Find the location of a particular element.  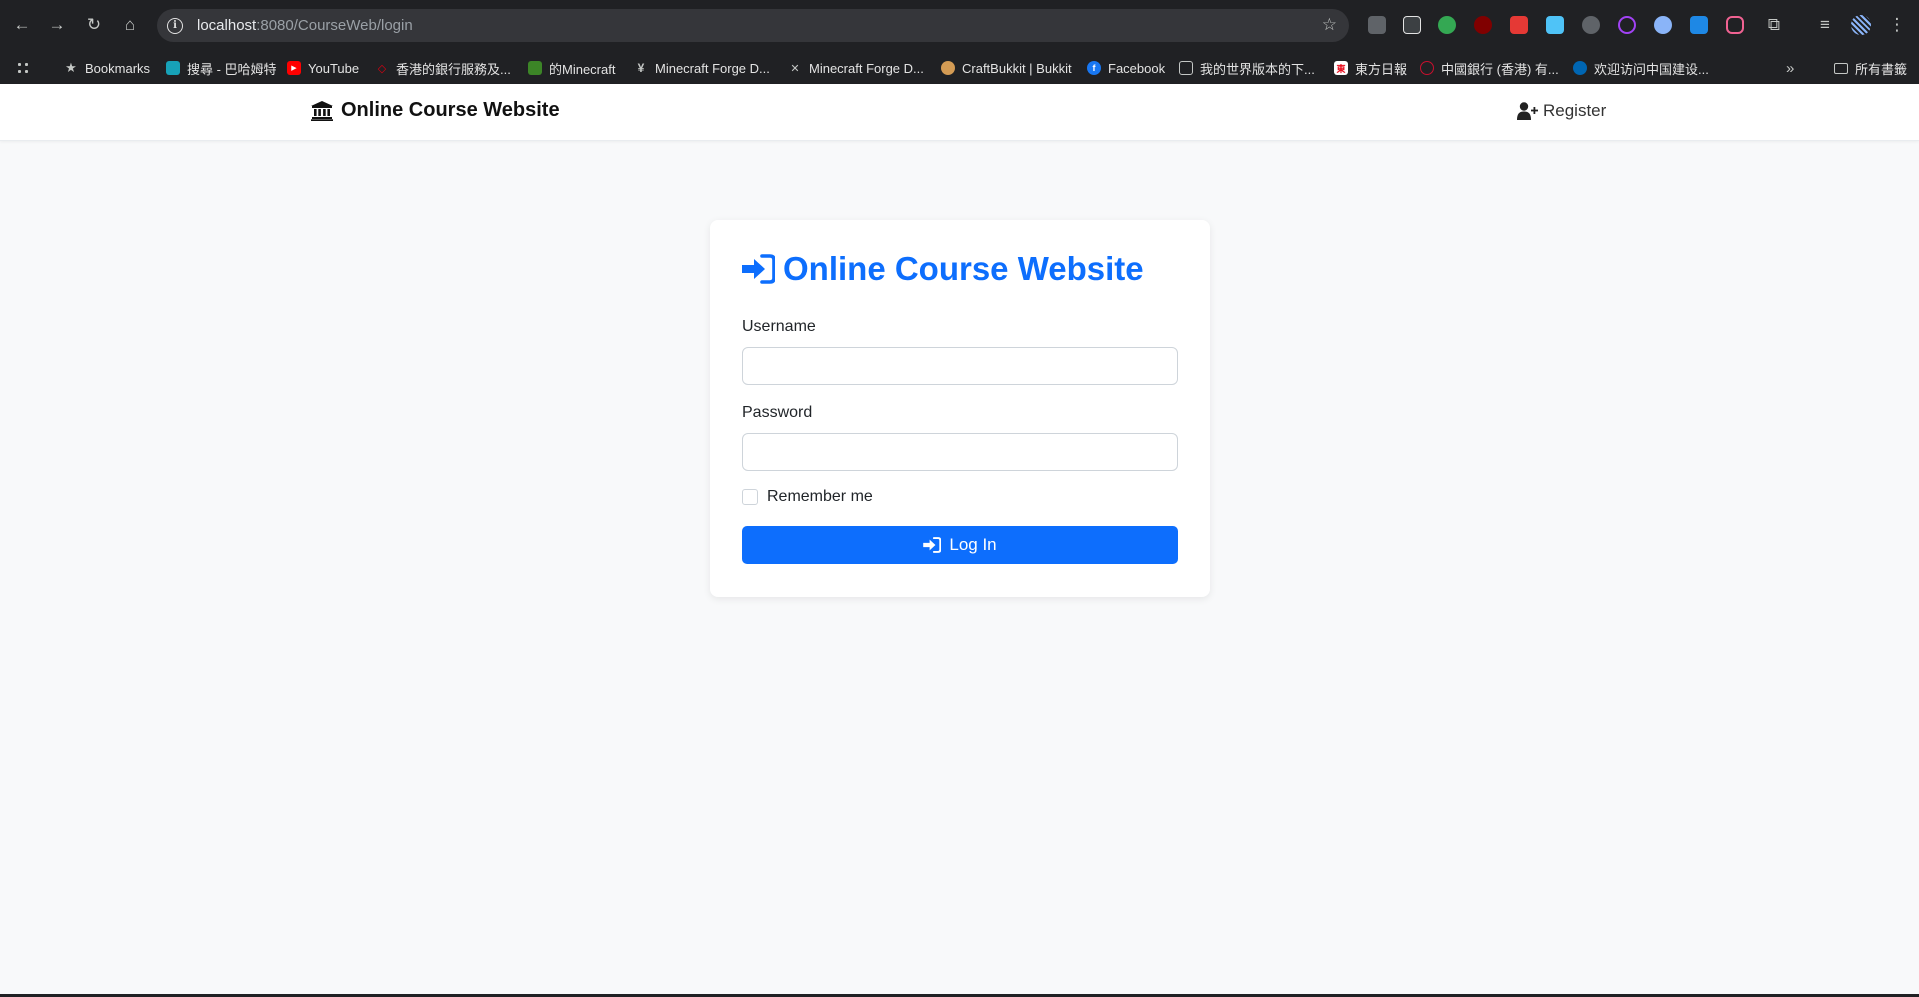

apps-icon is located at coordinates (23, 68).